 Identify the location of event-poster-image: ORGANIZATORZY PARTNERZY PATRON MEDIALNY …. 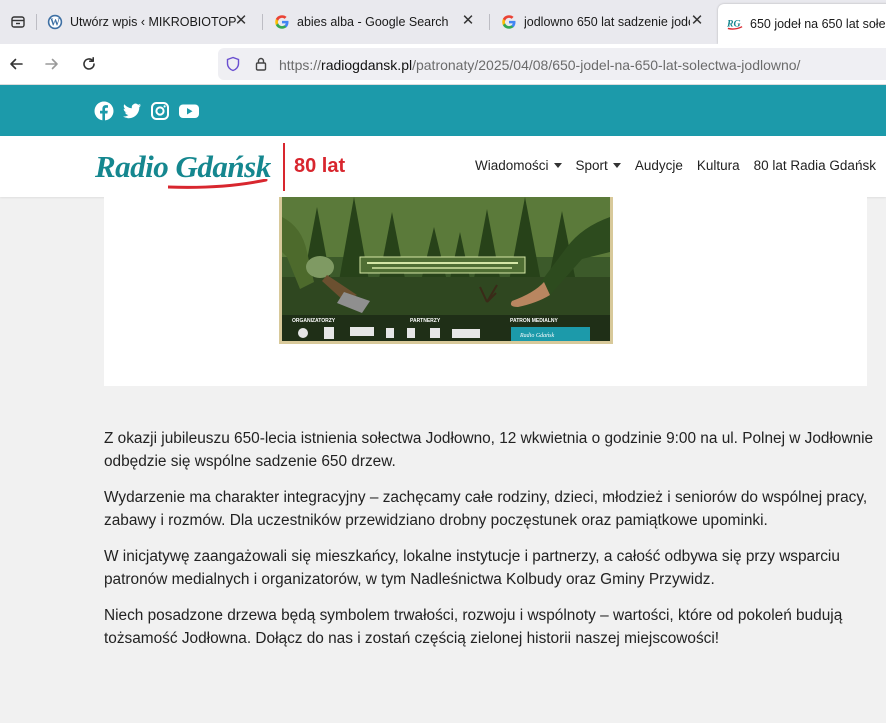
(446, 270).